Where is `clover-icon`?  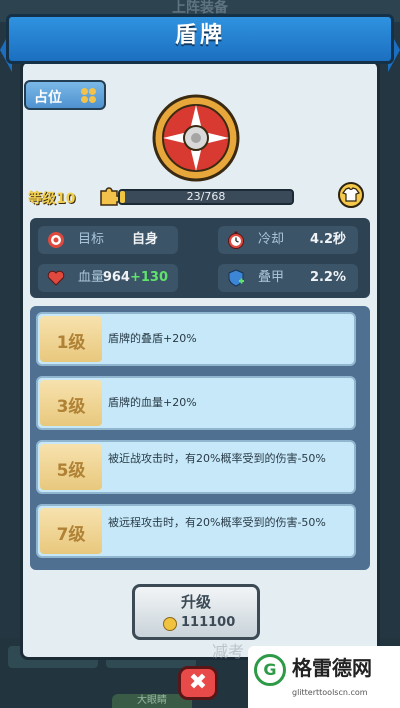 clover-icon is located at coordinates (89, 96).